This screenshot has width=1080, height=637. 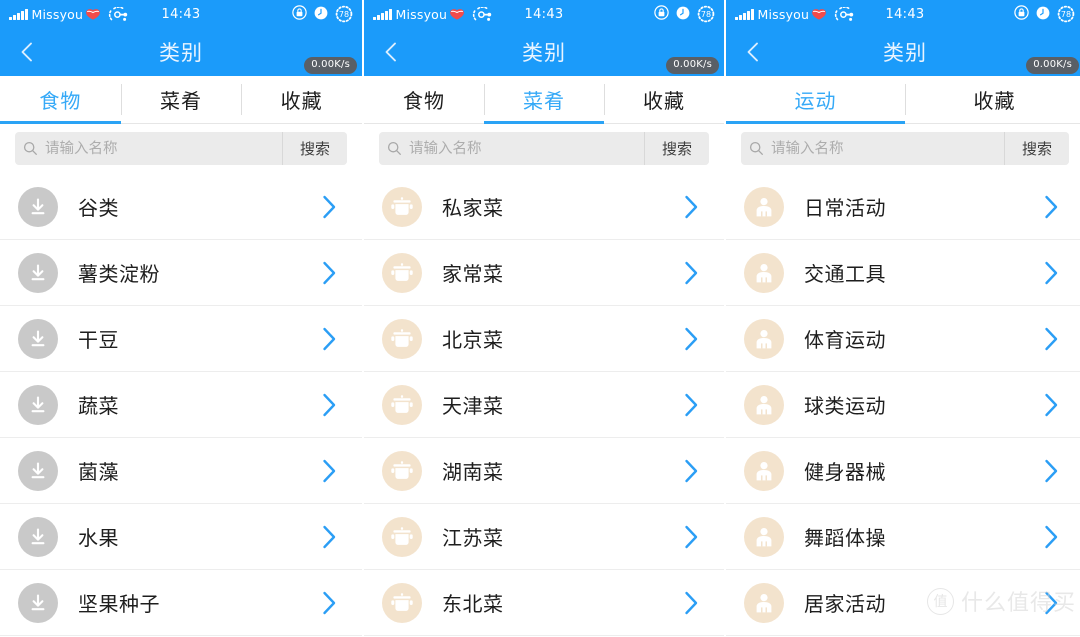 What do you see at coordinates (473, 406) in the screenshot?
I see `list-item-label: 天津菜` at bounding box center [473, 406].